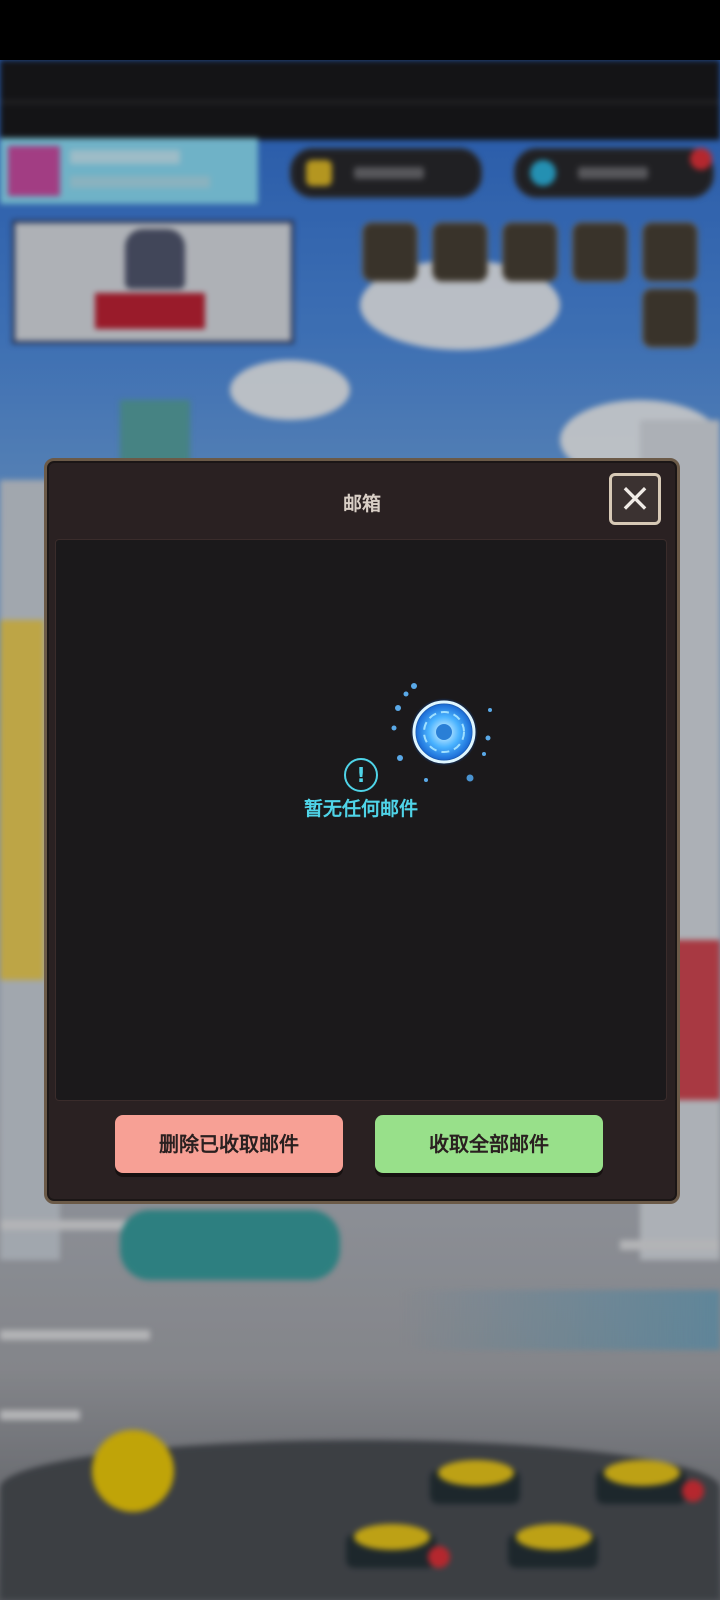 The width and height of the screenshot is (720, 1600). What do you see at coordinates (361, 775) in the screenshot?
I see `info-icon: !` at bounding box center [361, 775].